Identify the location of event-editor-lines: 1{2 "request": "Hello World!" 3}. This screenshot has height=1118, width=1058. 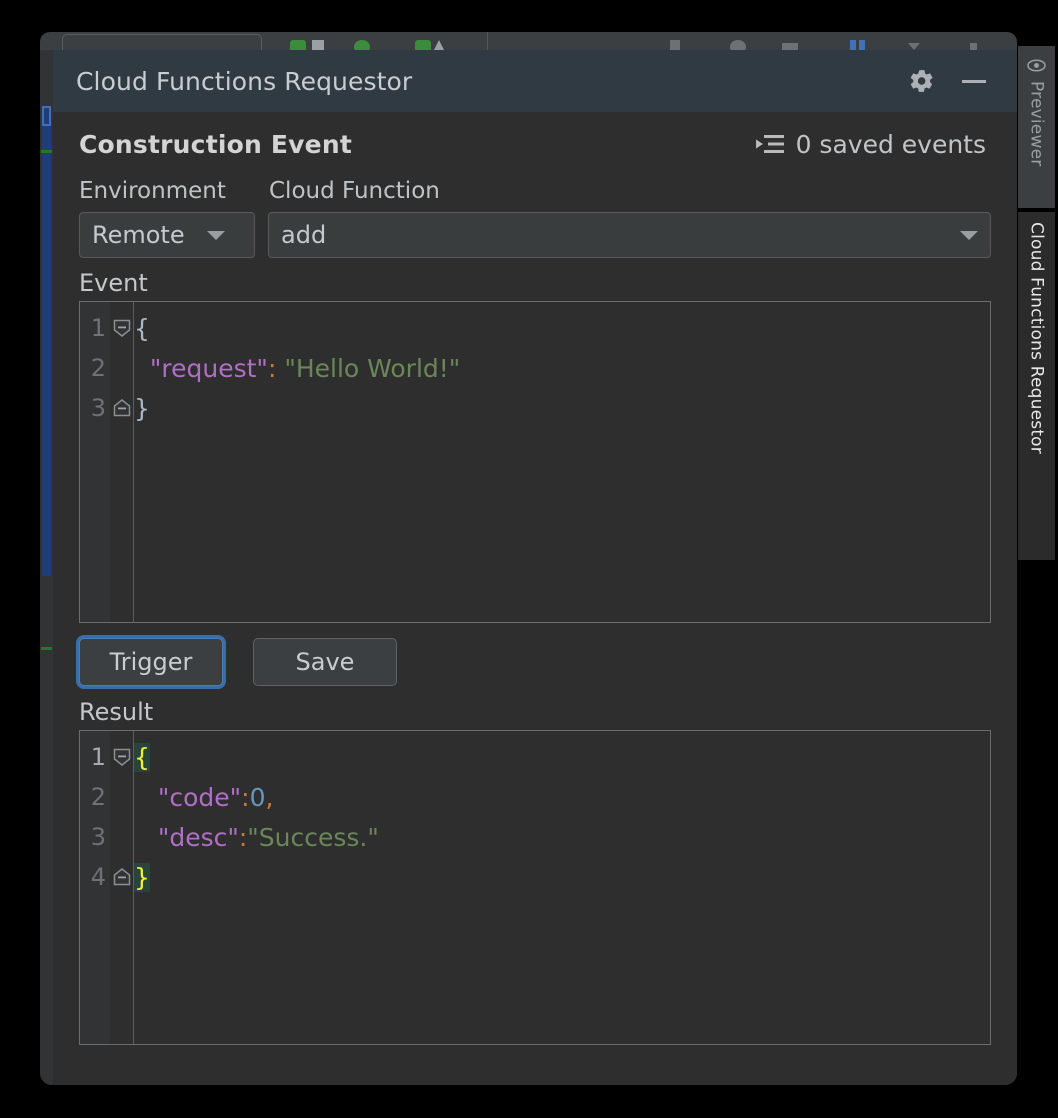
(535, 365).